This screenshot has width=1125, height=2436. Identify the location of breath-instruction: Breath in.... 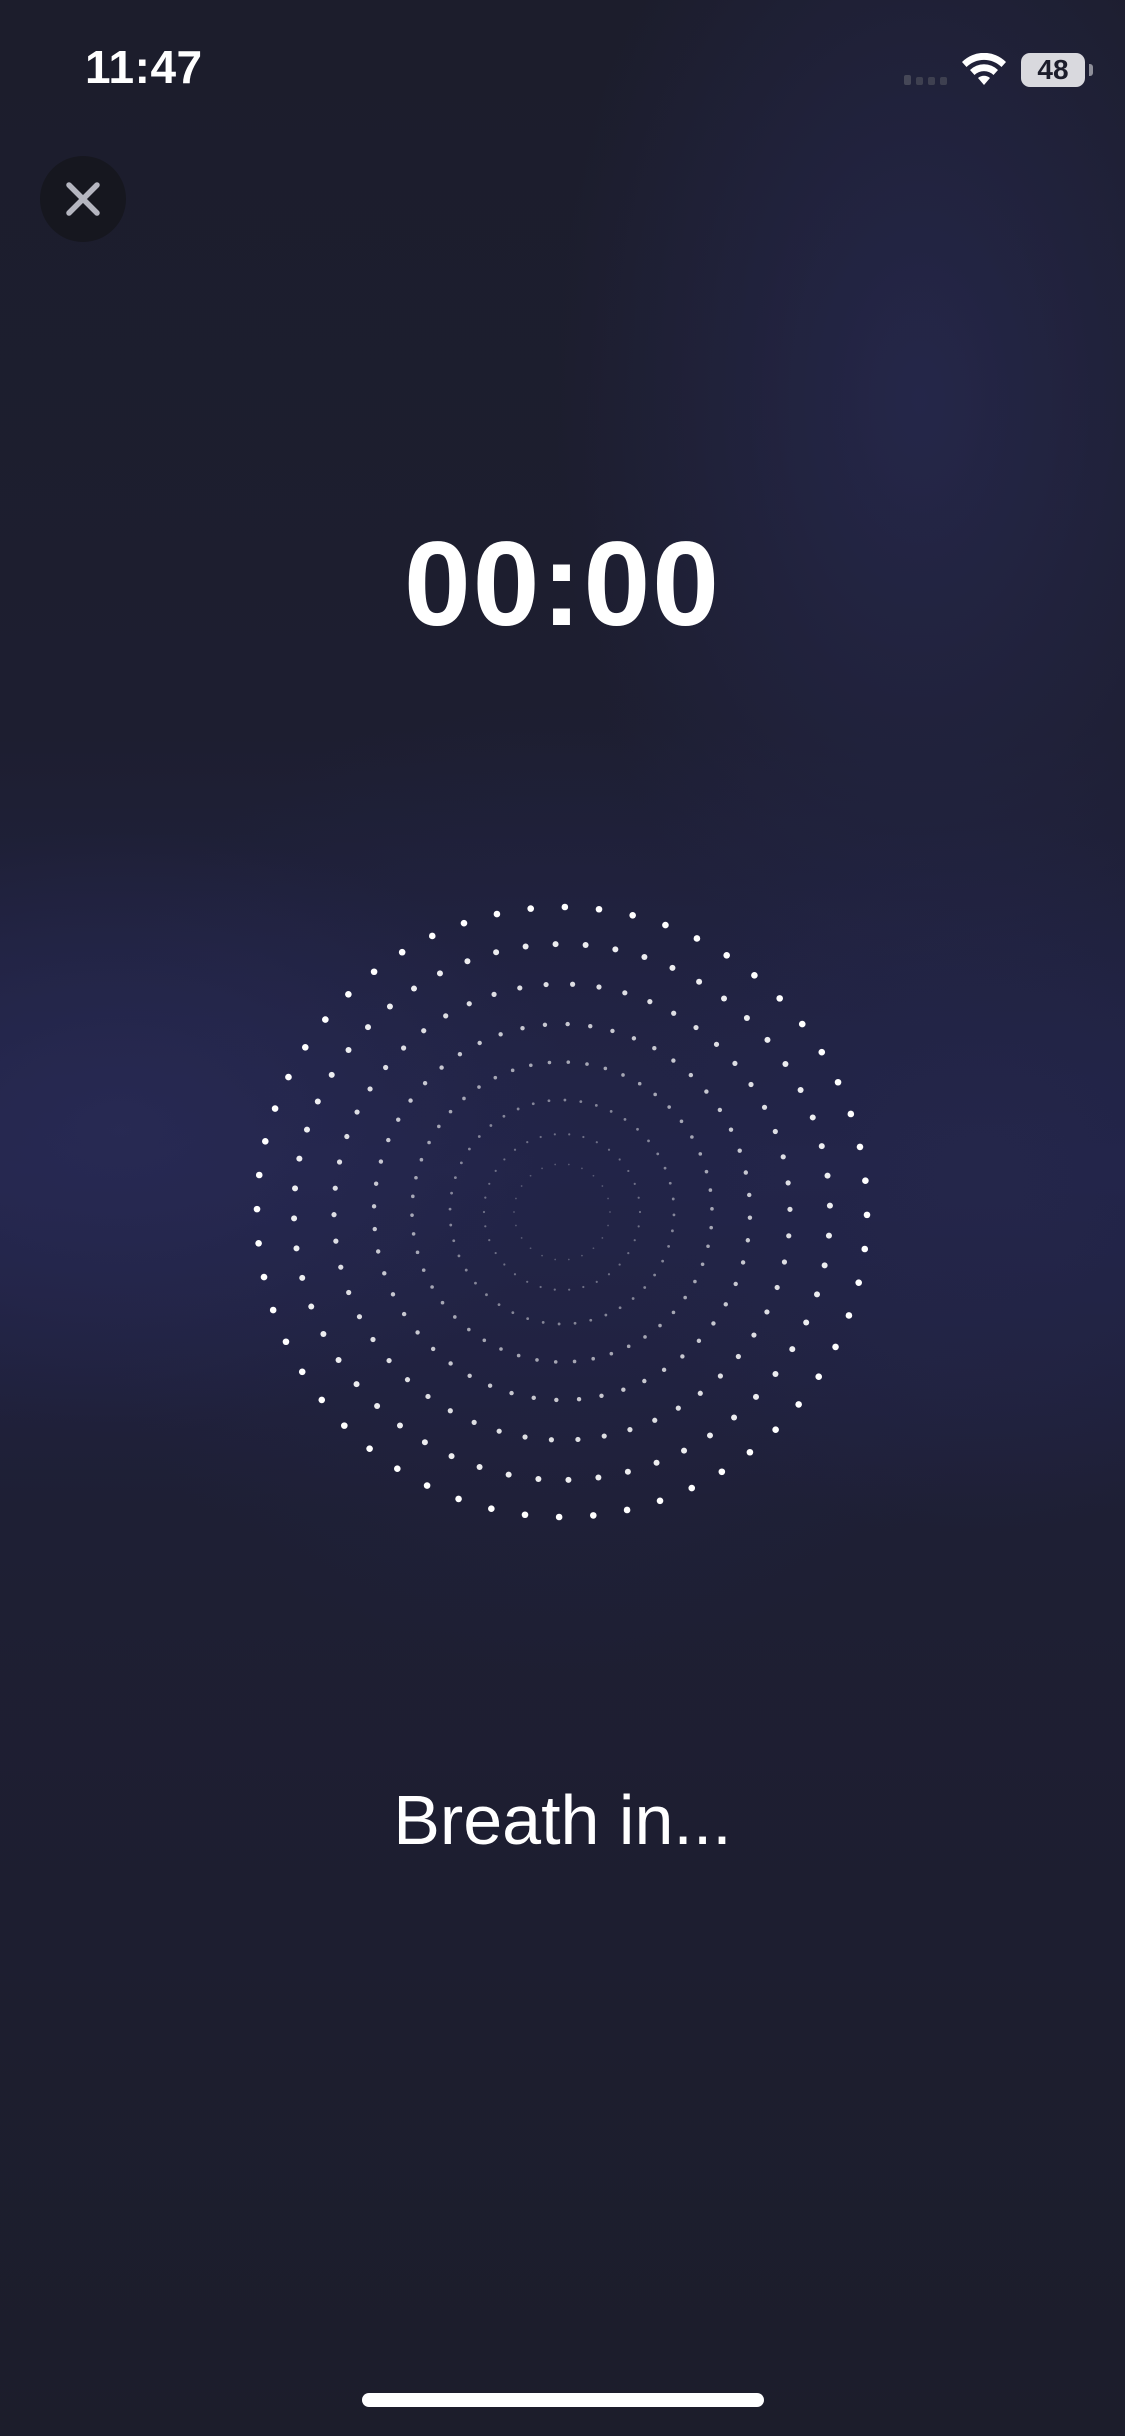
(562, 1820).